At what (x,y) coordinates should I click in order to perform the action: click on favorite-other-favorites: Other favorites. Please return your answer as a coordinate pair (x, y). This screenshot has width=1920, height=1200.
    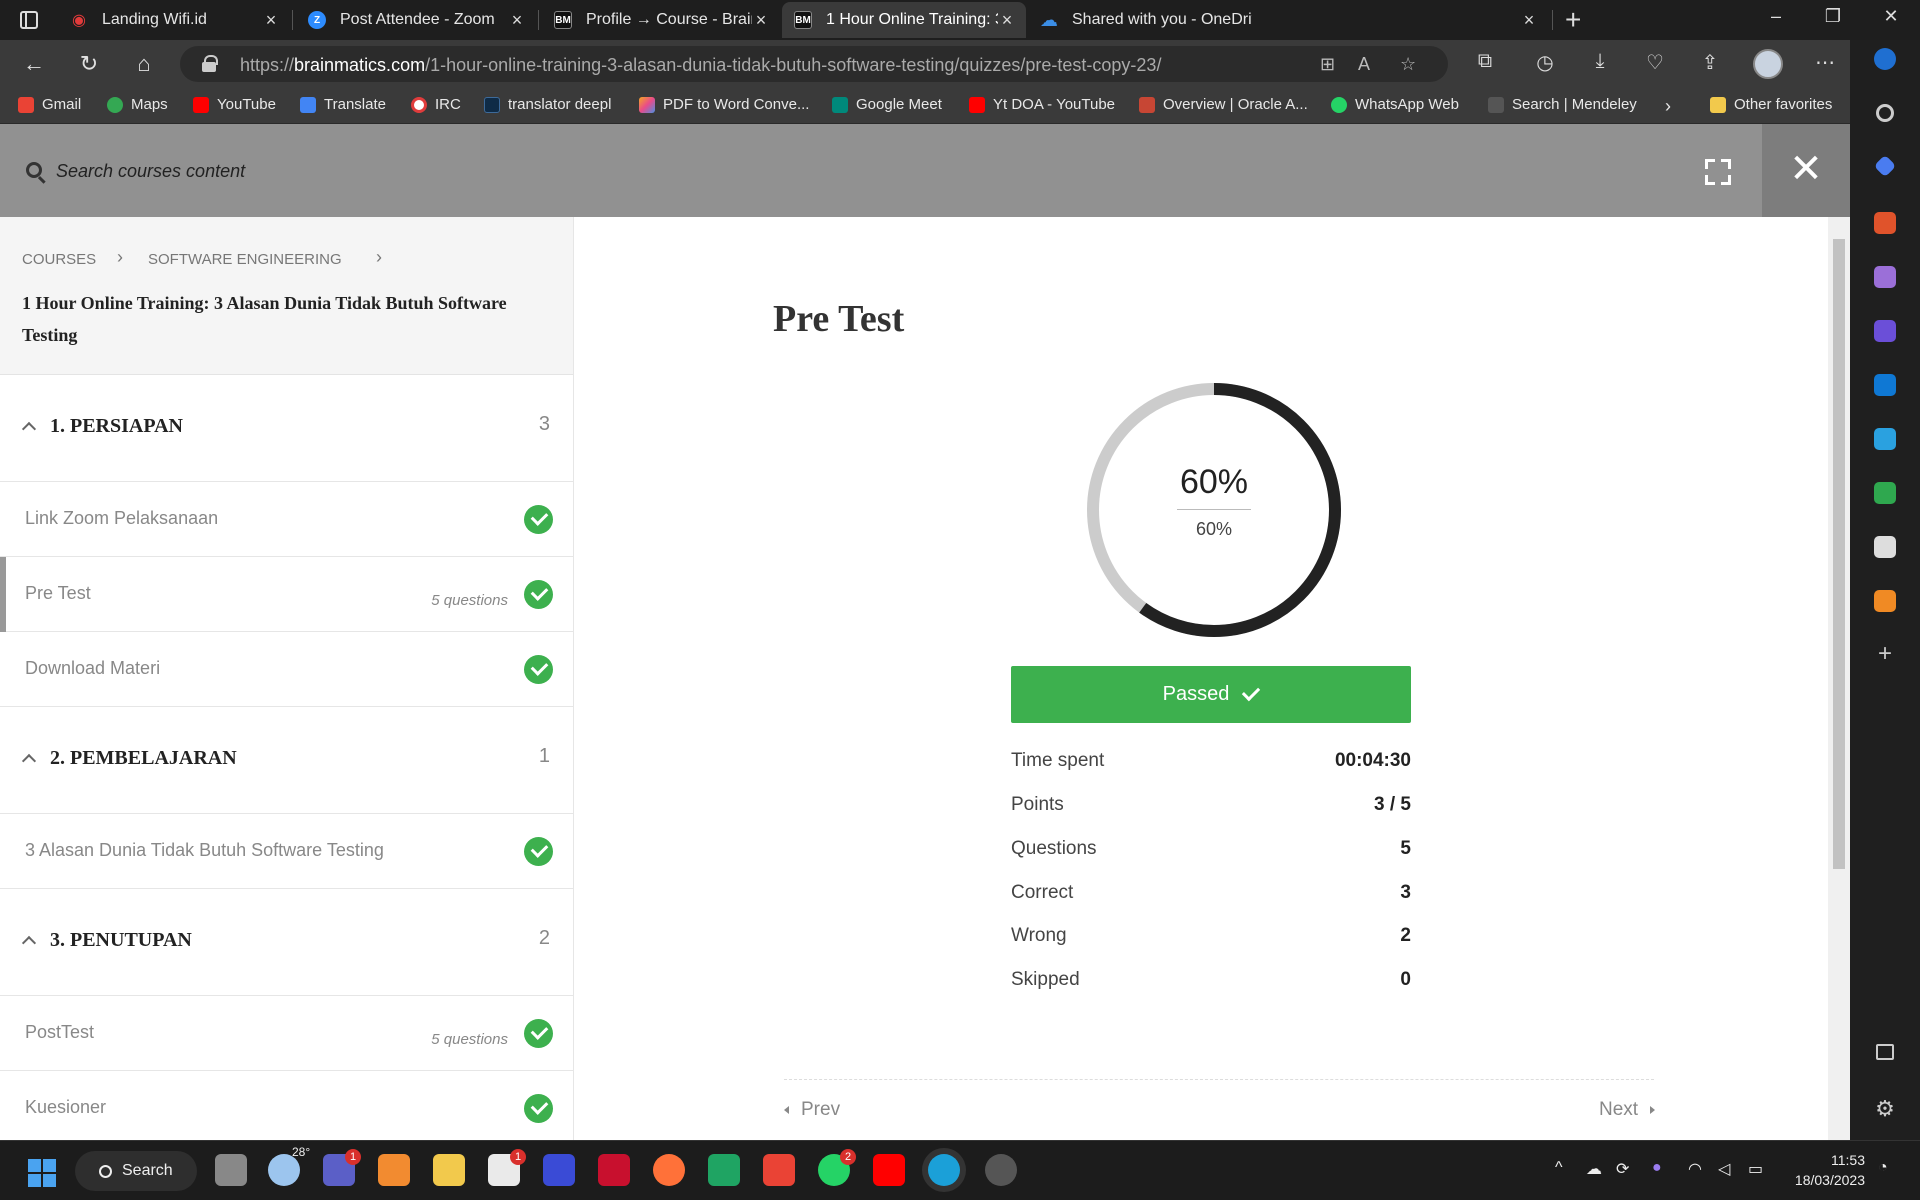
    Looking at the image, I should click on (1771, 104).